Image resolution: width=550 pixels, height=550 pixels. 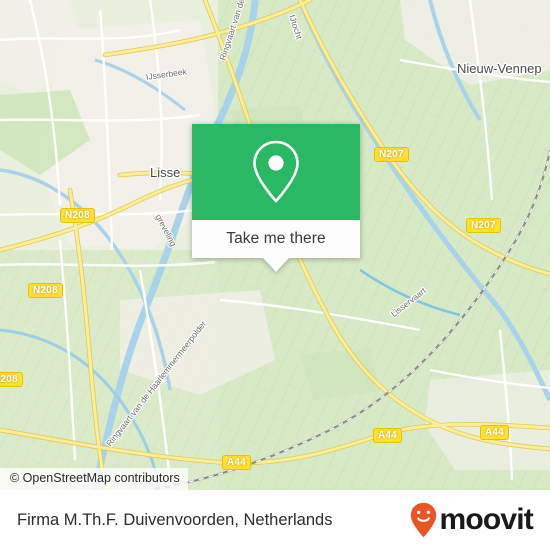 I want to click on map-label-place: Lisse, so click(x=165, y=172).